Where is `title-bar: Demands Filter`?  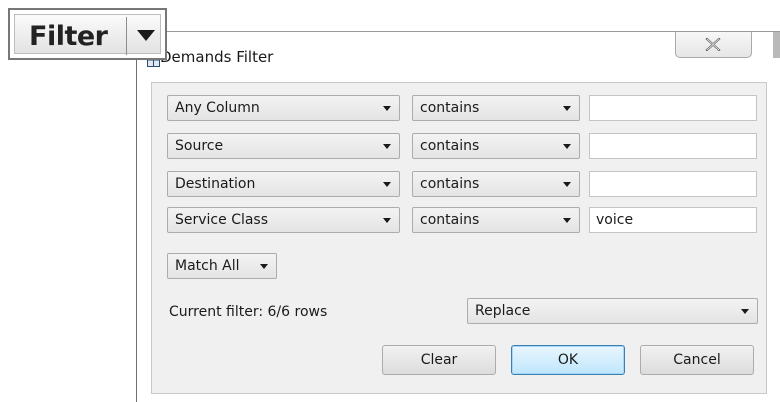
title-bar: Demands Filter is located at coordinates (458, 57).